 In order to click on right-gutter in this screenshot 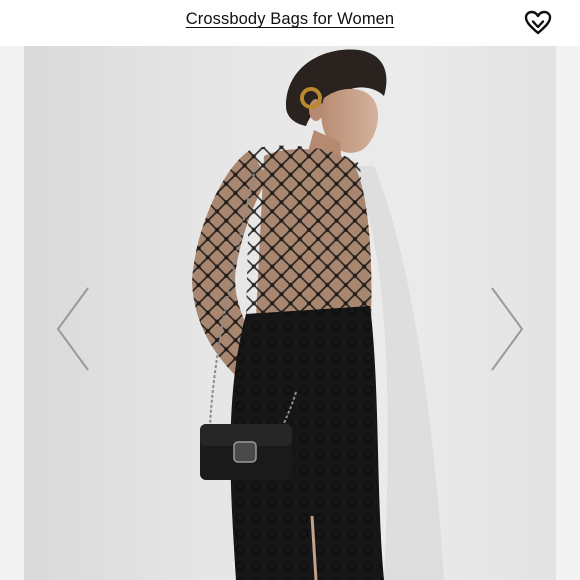, I will do `click(568, 313)`.